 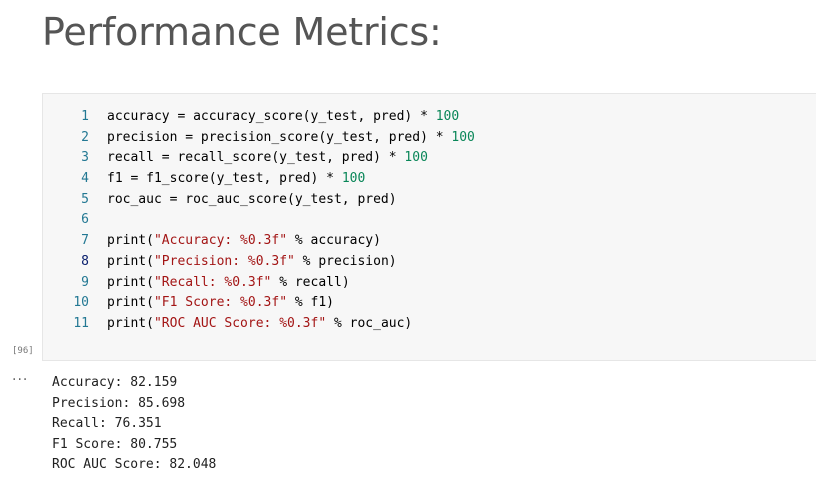 I want to click on line-number: 4, so click(x=85, y=179).